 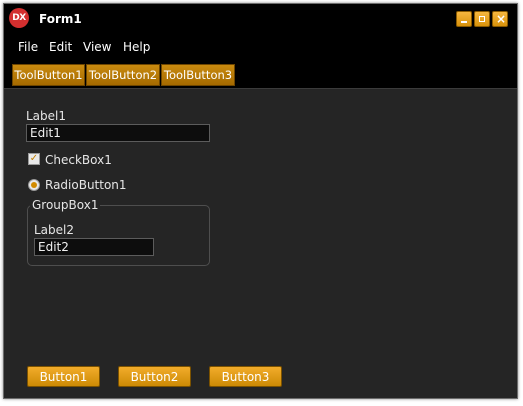 I want to click on tool-button-1: ToolButton1, so click(x=48, y=75).